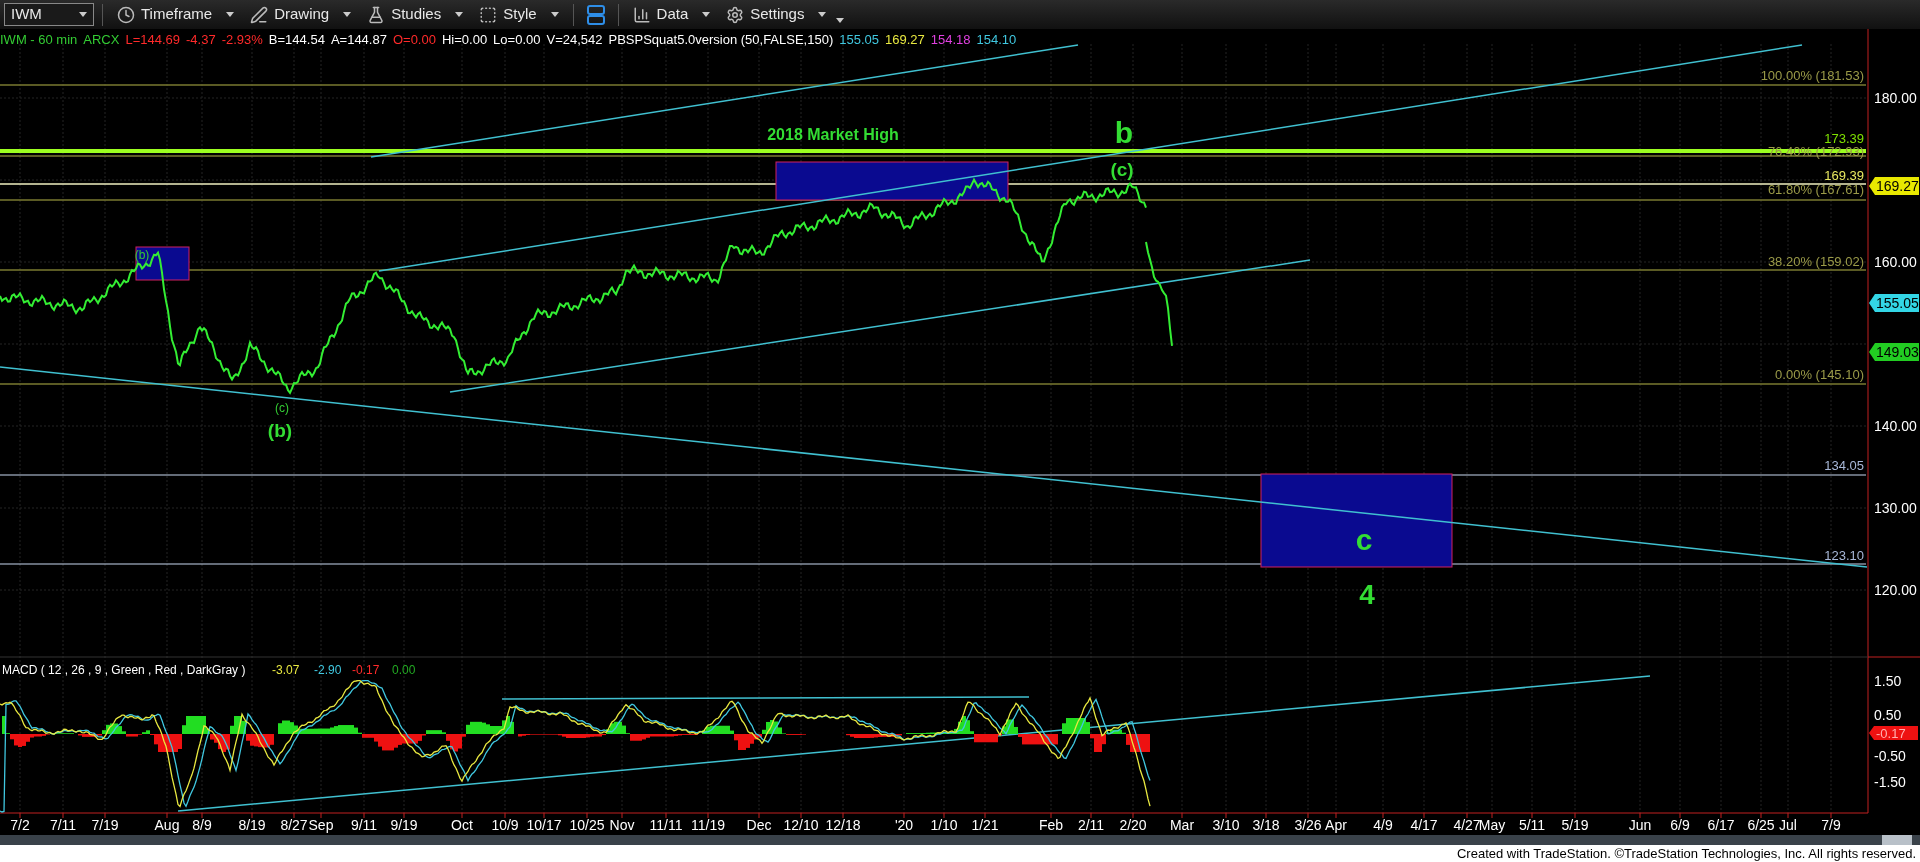 The height and width of the screenshot is (862, 1920). What do you see at coordinates (1894, 186) in the screenshot?
I see `price-tag: 169.27` at bounding box center [1894, 186].